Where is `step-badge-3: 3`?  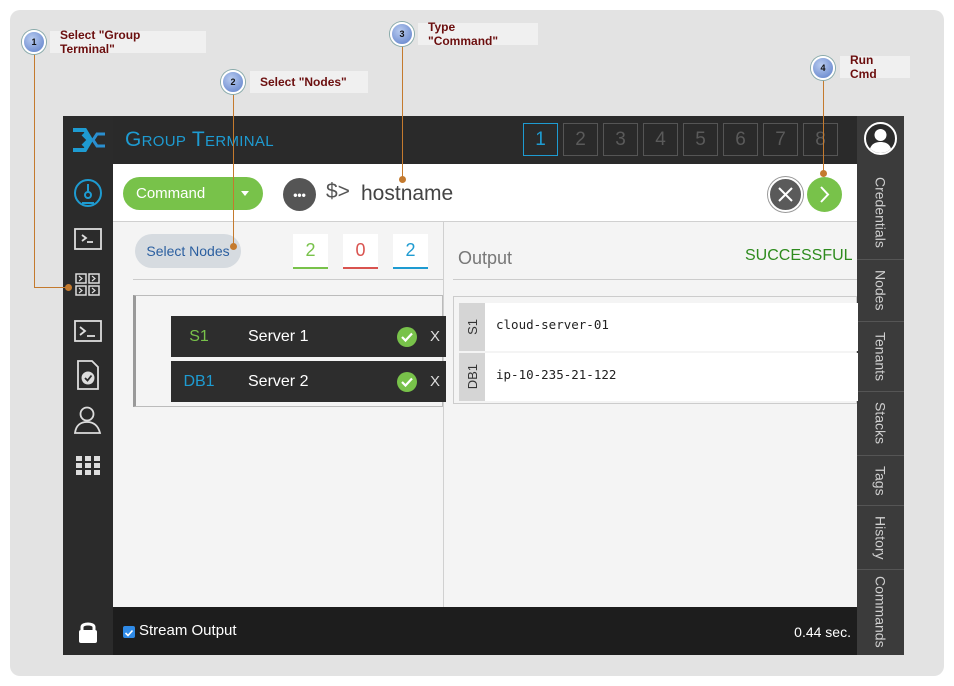 step-badge-3: 3 is located at coordinates (402, 34).